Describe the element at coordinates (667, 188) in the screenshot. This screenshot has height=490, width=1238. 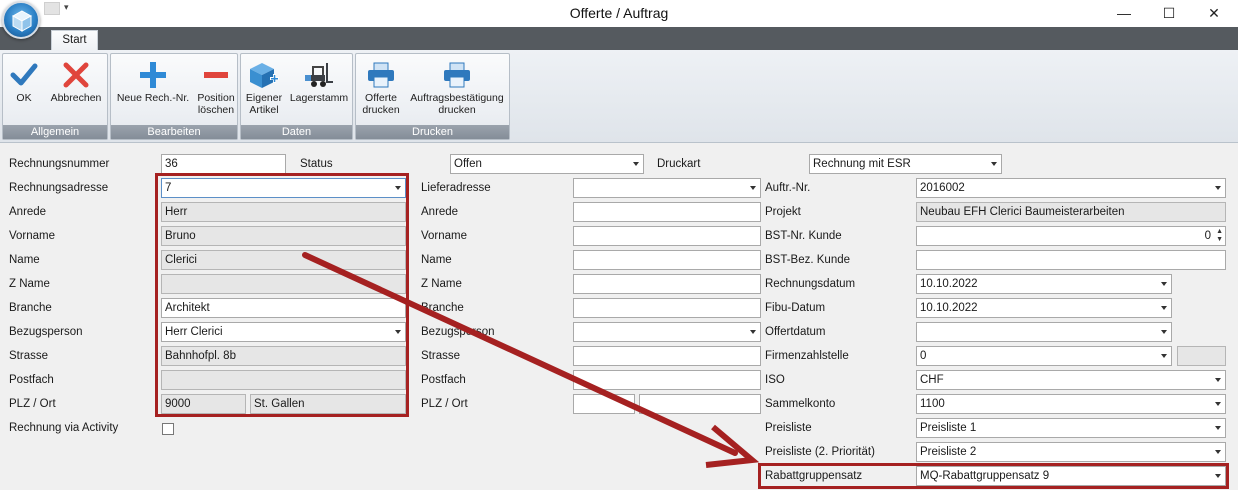
I see `lieferadresse-dropdown` at that location.